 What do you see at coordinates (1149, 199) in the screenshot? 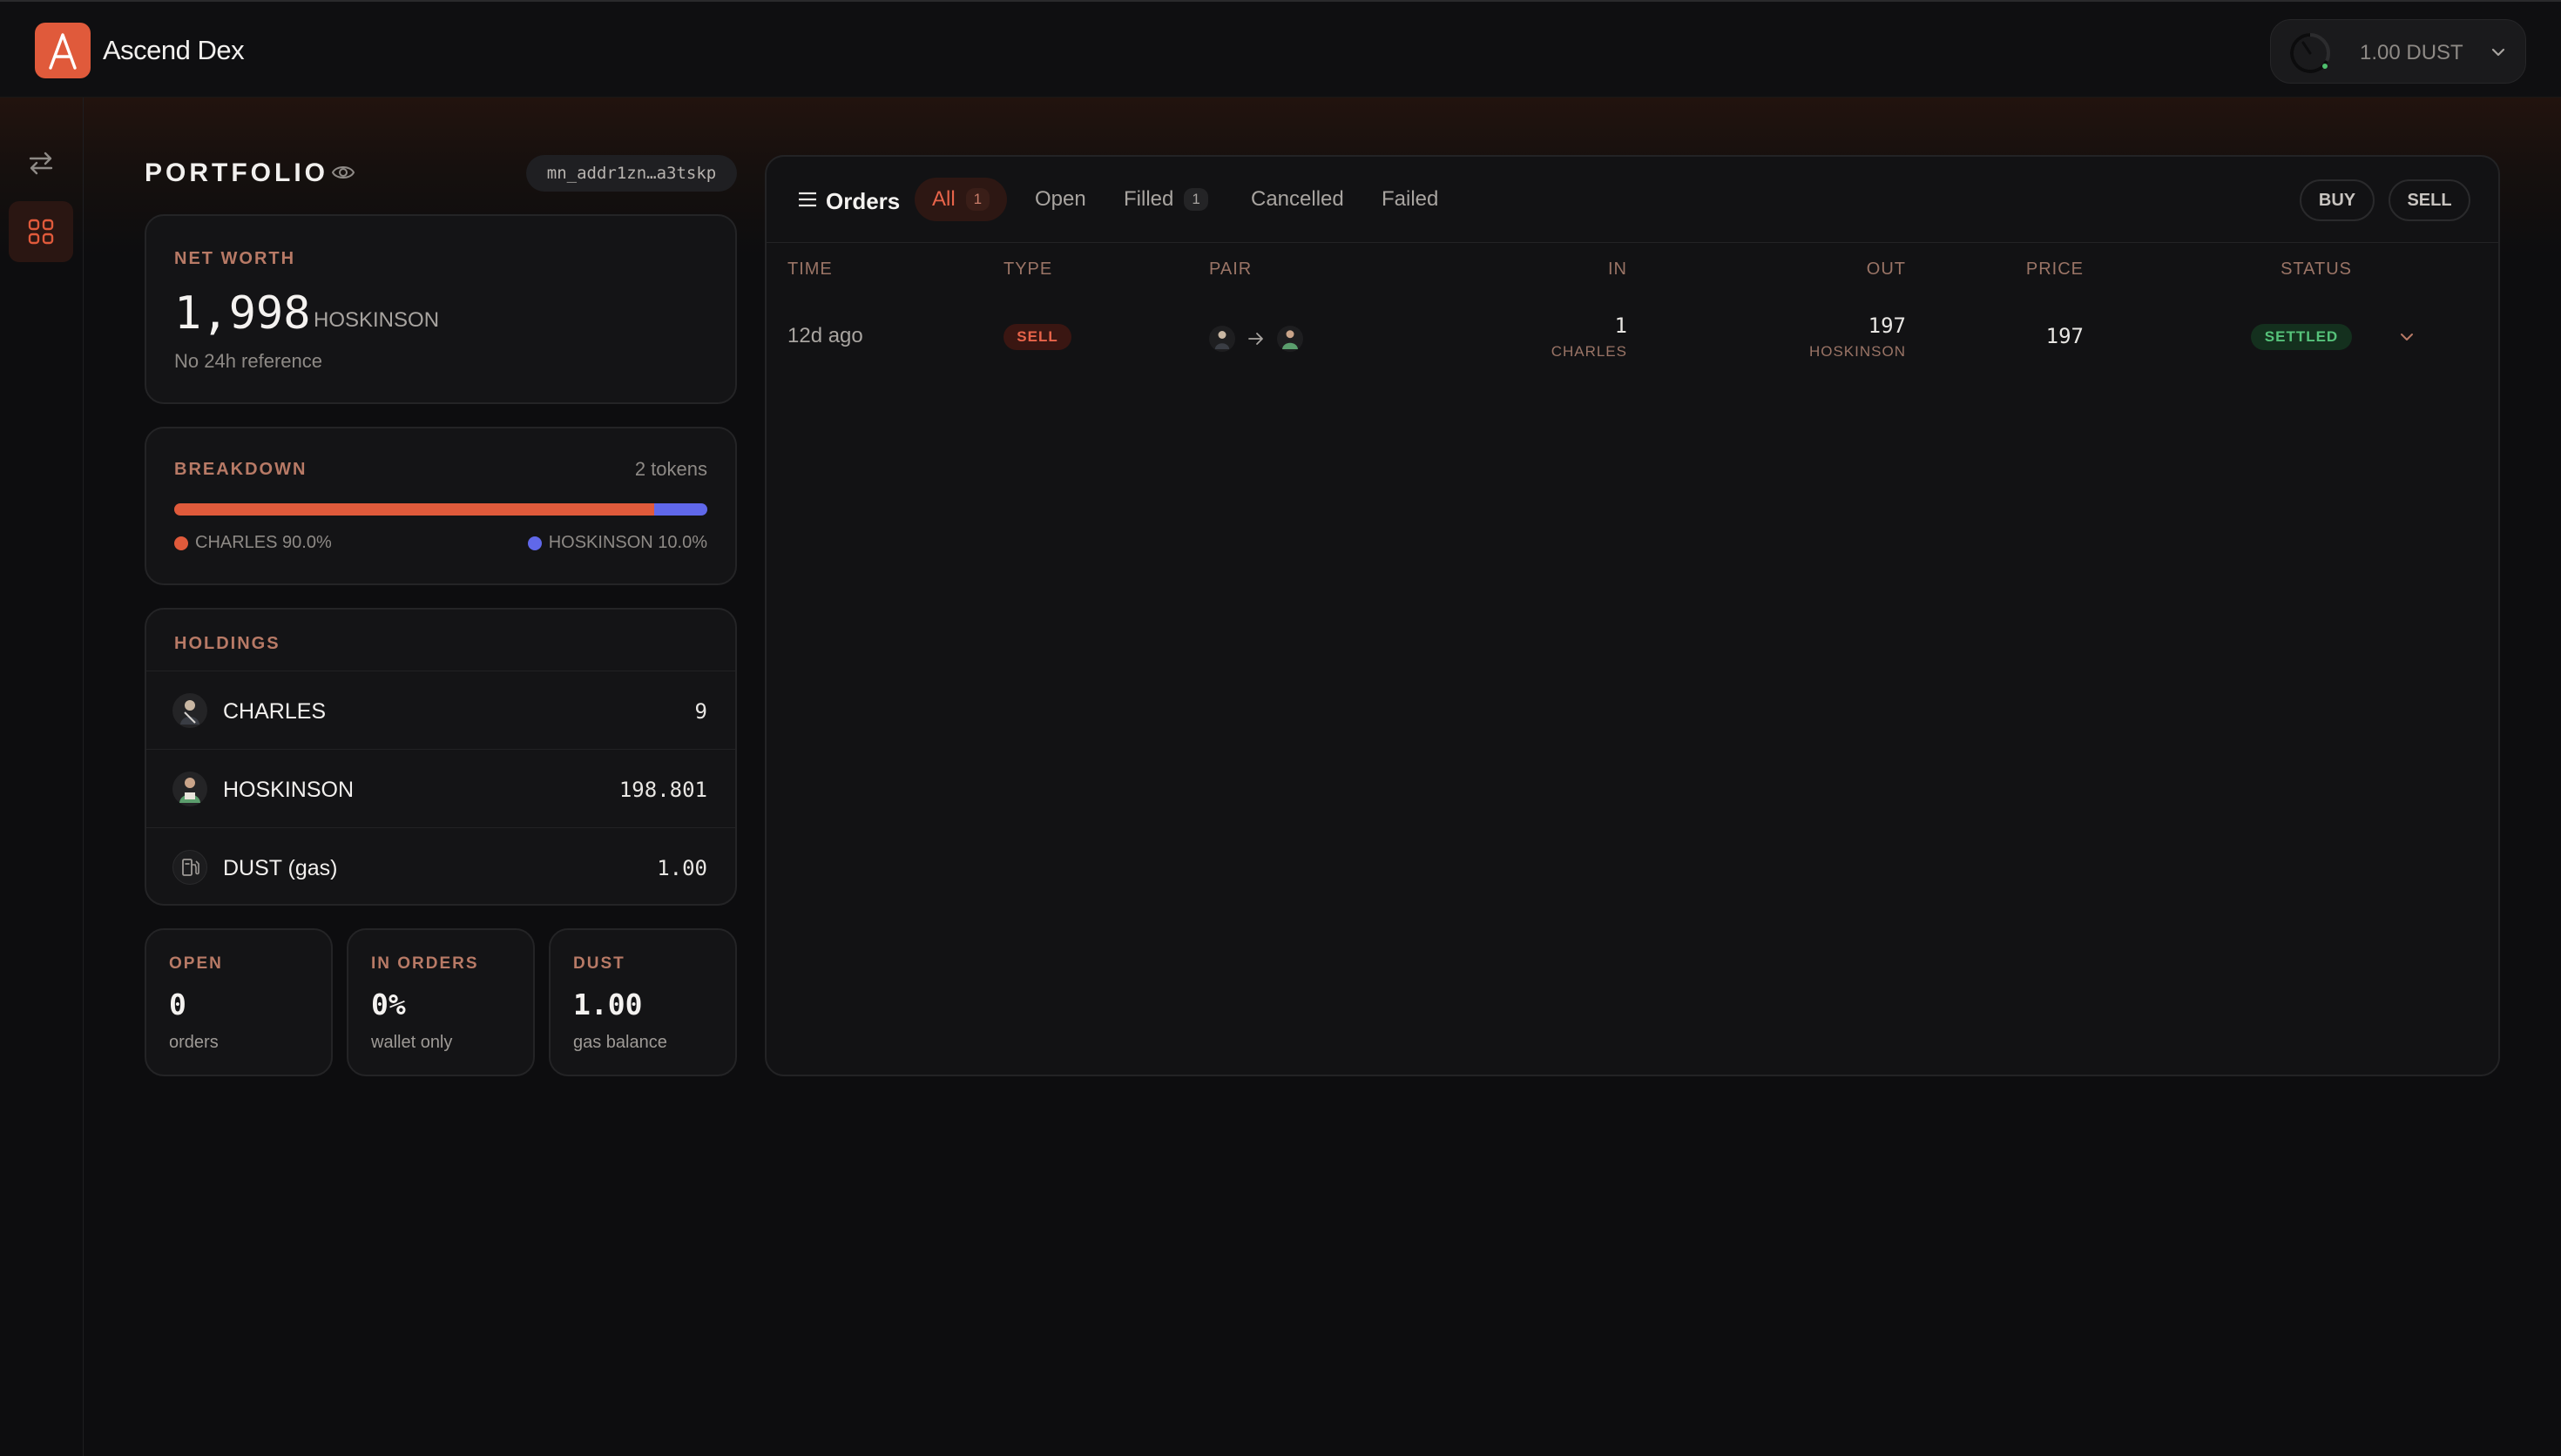
I see `tab-label: Filled` at bounding box center [1149, 199].